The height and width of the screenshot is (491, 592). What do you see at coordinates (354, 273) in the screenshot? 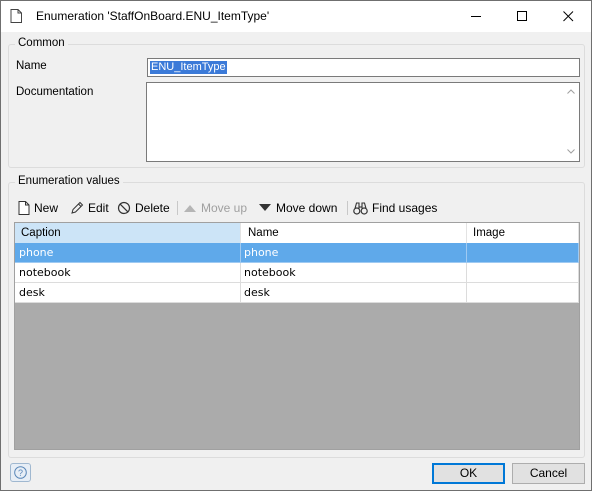
I see `name-cell: notebook` at bounding box center [354, 273].